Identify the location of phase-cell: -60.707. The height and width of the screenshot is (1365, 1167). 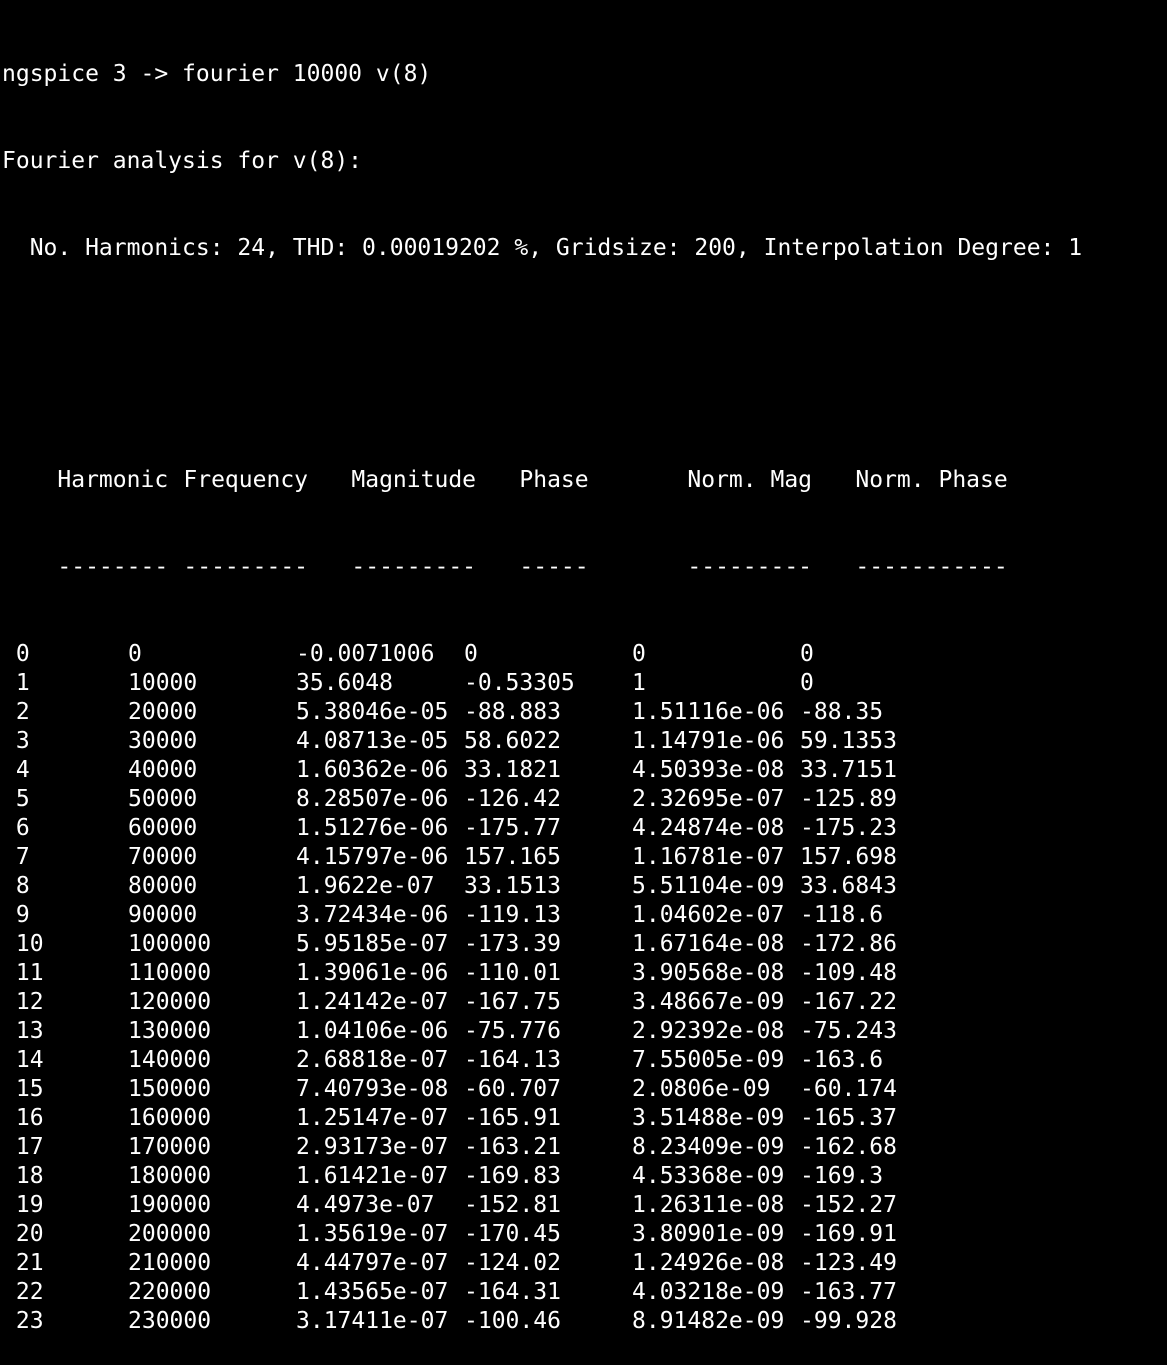
(512, 1089).